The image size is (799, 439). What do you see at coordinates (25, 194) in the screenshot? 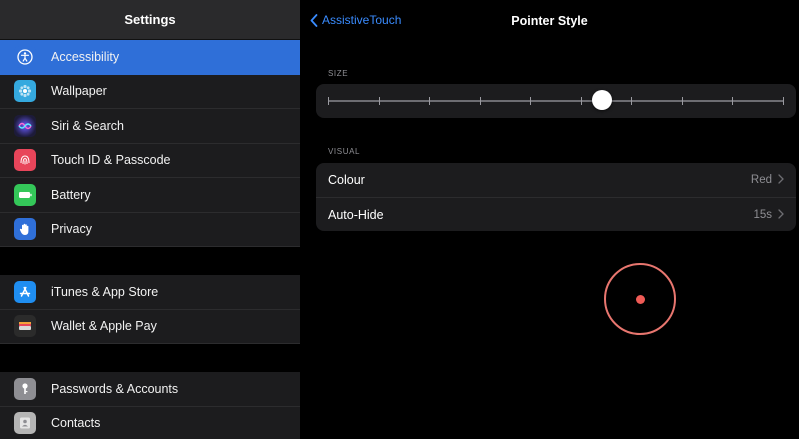
I see `battery-icon` at bounding box center [25, 194].